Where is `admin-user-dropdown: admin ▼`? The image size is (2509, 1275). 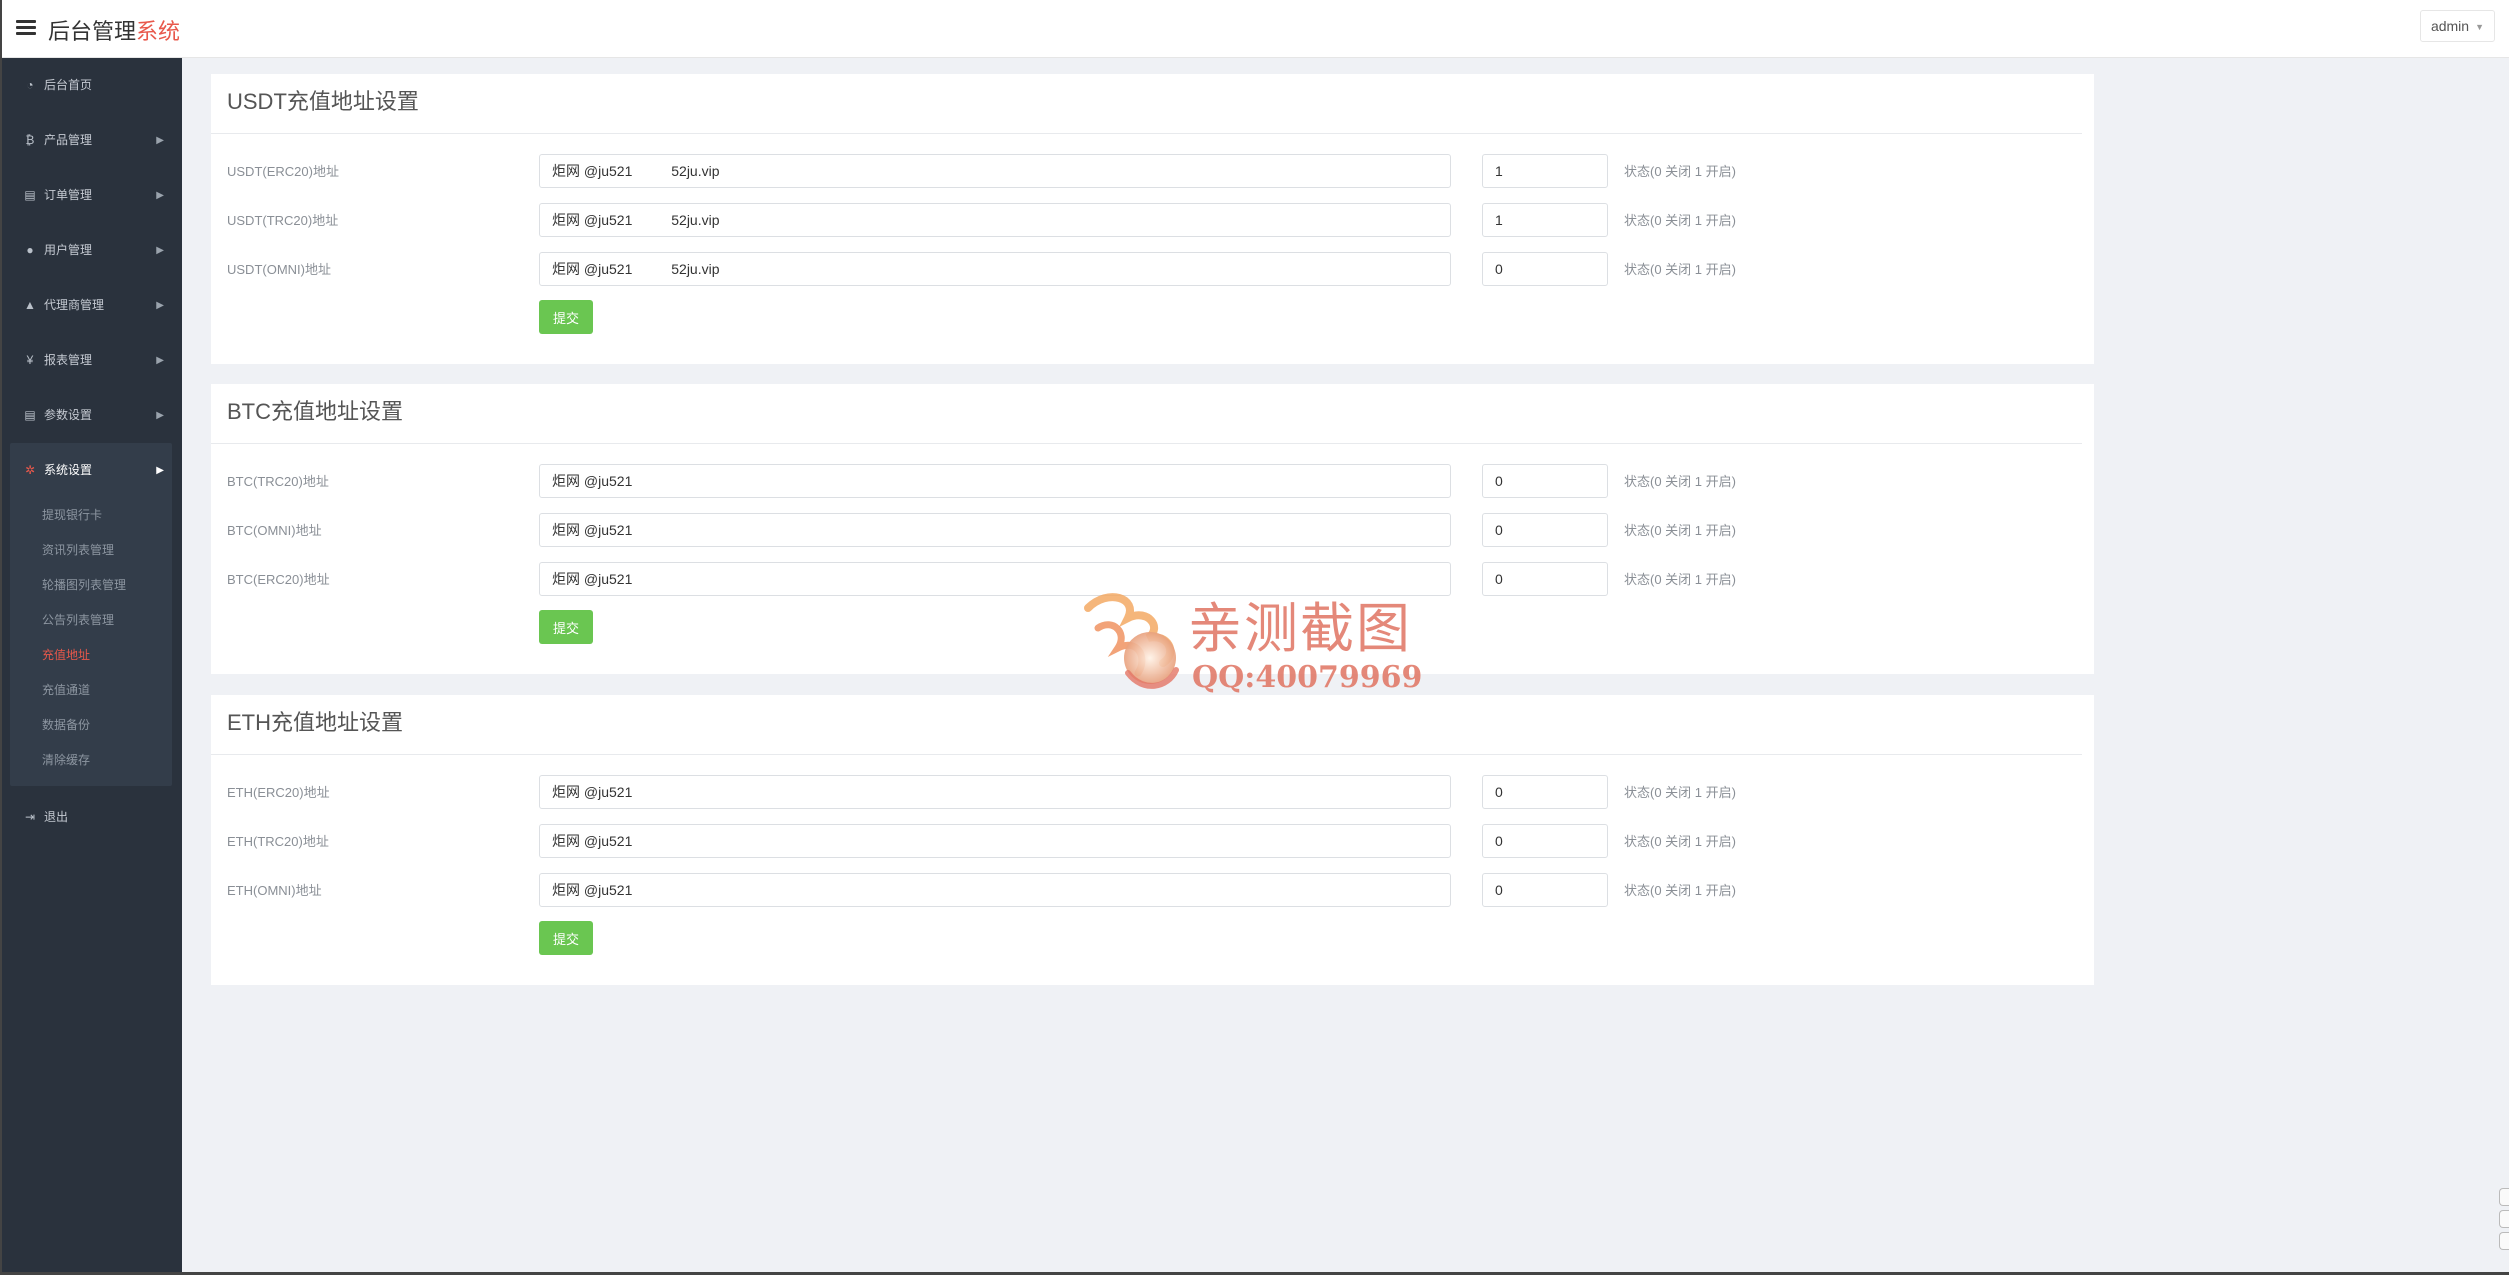 admin-user-dropdown: admin ▼ is located at coordinates (2457, 26).